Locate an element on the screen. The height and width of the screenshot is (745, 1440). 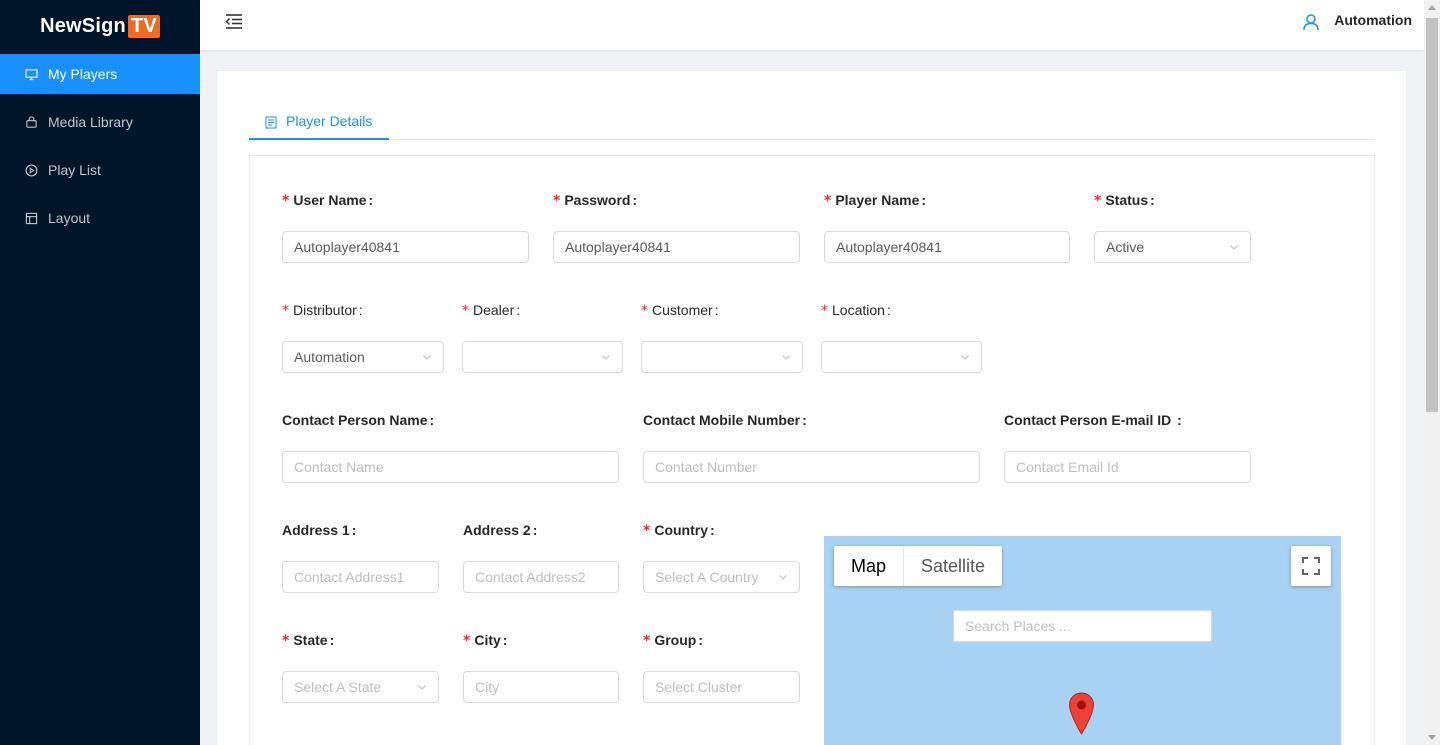
status-label: * Status: is located at coordinates (1124, 200).